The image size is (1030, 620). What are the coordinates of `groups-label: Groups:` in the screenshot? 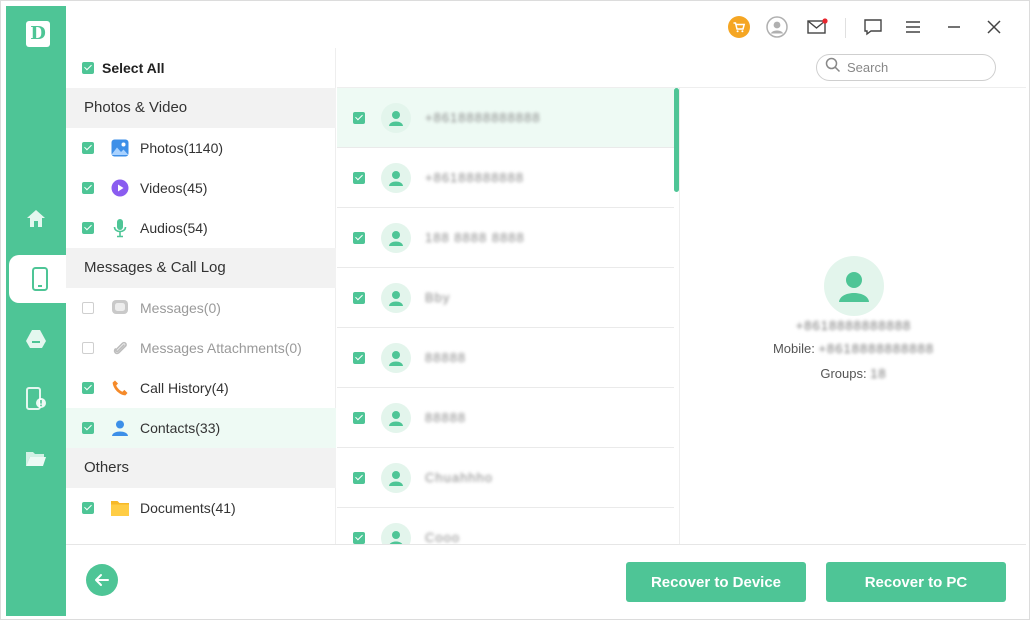 It's located at (845, 373).